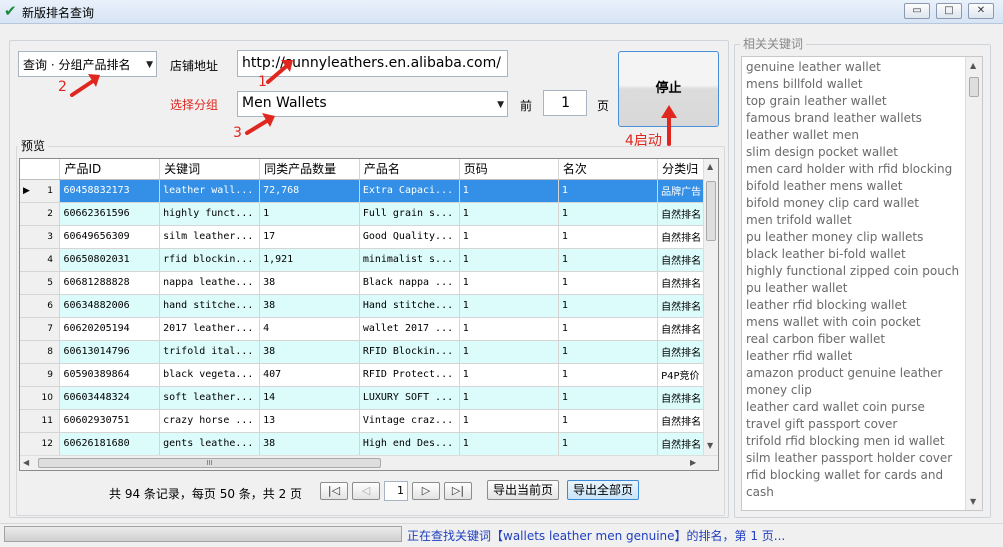 This screenshot has height=547, width=1003. Describe the element at coordinates (110, 352) in the screenshot. I see `cell-id: 60613014796` at that location.